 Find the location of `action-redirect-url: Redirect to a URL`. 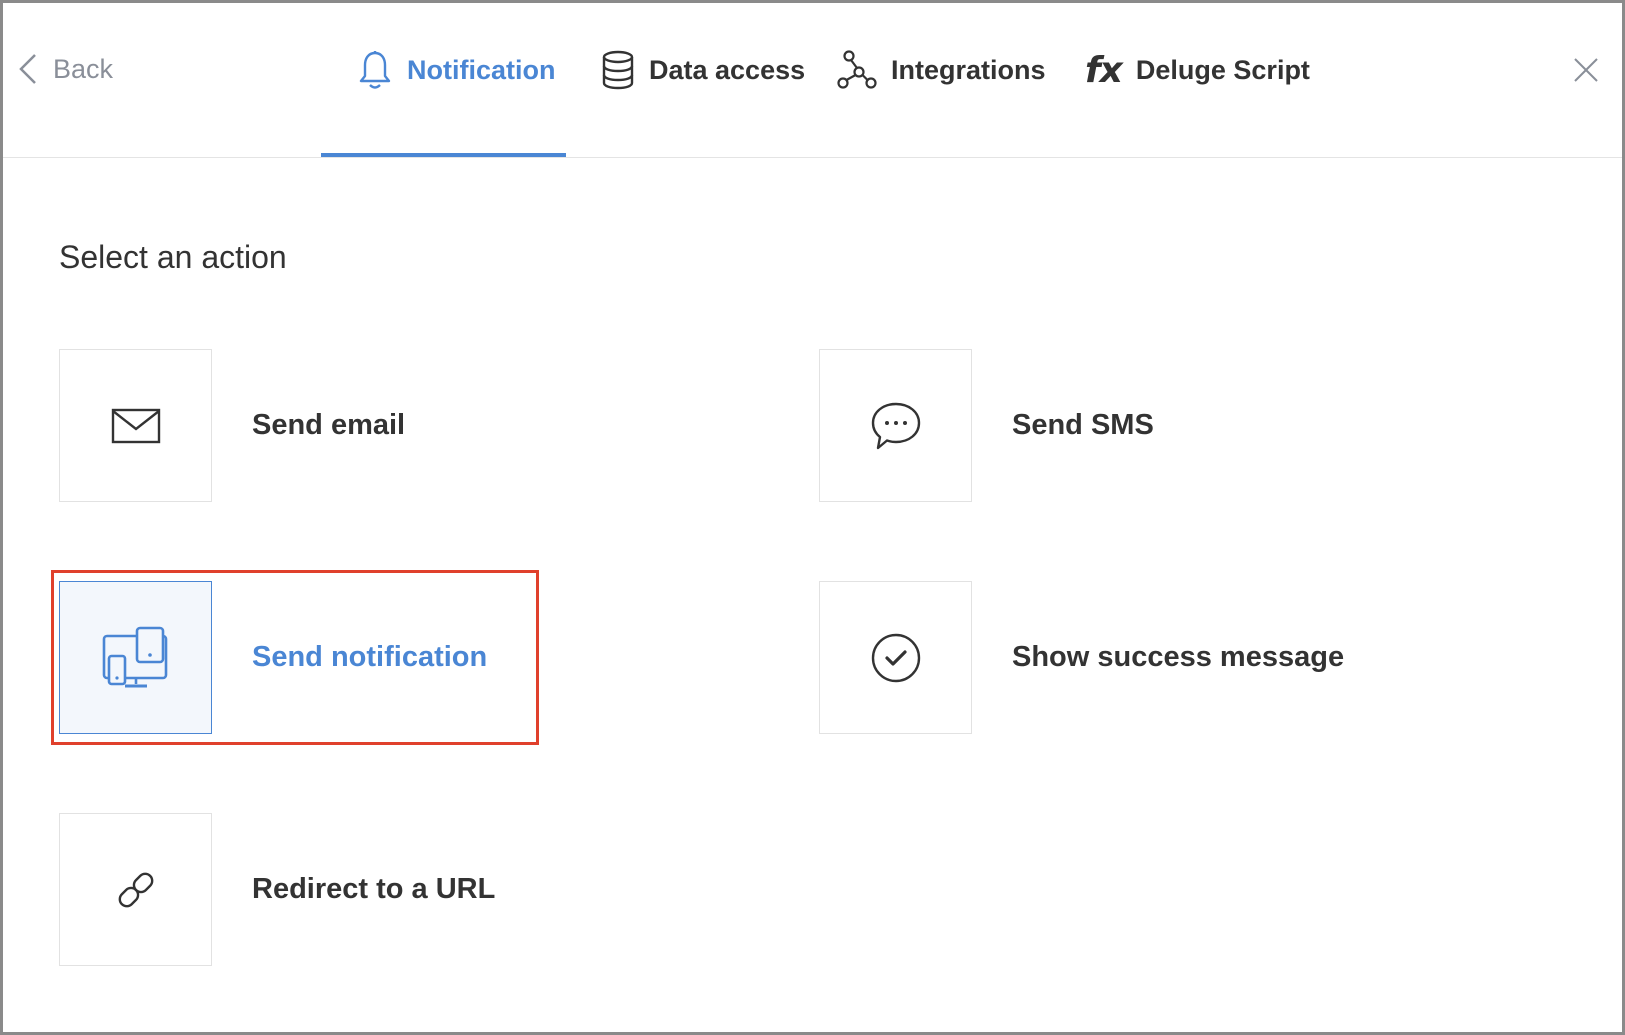

action-redirect-url: Redirect to a URL is located at coordinates (277, 889).